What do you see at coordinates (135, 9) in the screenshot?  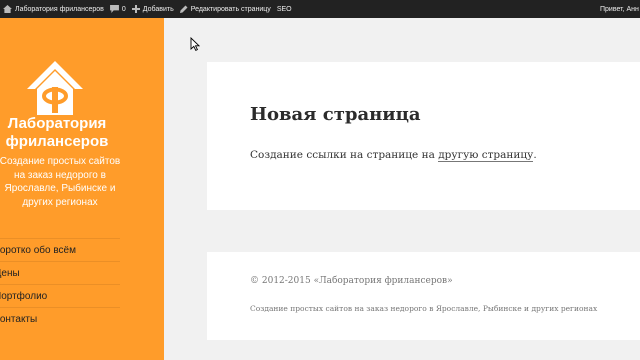 I see `plus-icon` at bounding box center [135, 9].